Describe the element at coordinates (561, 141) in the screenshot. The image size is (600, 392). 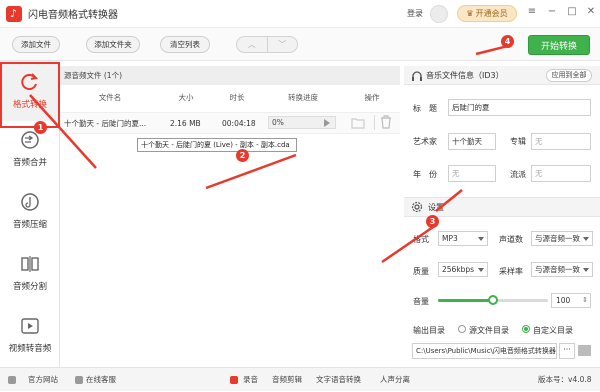
I see `album-input: 无` at that location.